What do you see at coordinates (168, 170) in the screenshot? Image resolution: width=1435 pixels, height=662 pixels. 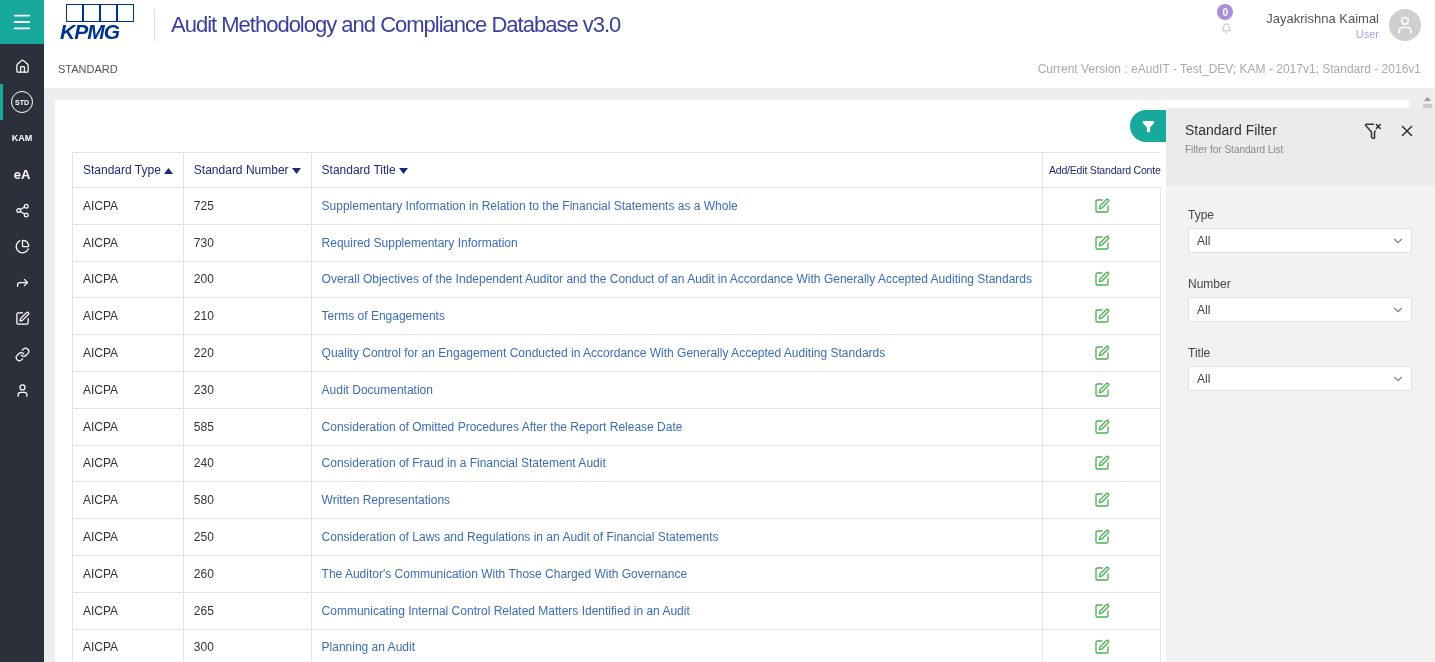 I see `sort-ascending-icon` at bounding box center [168, 170].